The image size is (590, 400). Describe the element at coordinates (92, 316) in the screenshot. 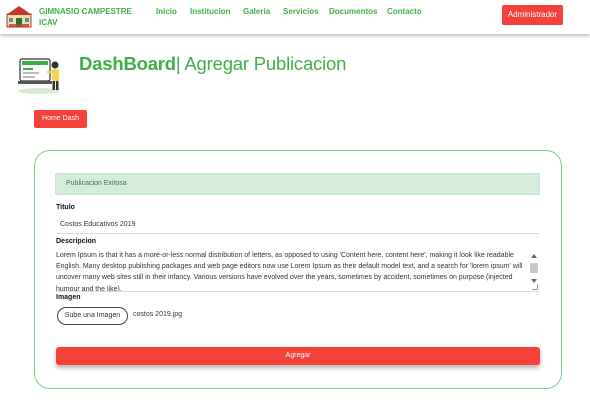

I see `upload-image-button: Sube una Imagen` at that location.